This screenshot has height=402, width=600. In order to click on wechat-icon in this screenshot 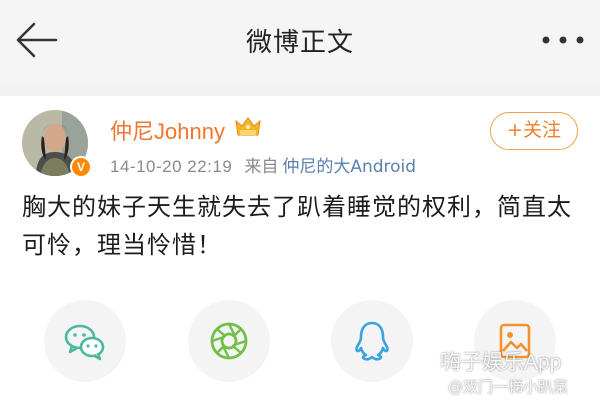, I will do `click(84, 342)`.